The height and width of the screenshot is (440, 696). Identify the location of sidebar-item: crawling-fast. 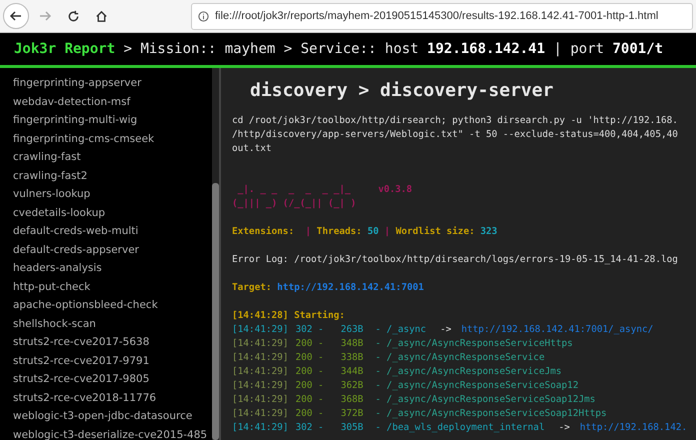
(112, 157).